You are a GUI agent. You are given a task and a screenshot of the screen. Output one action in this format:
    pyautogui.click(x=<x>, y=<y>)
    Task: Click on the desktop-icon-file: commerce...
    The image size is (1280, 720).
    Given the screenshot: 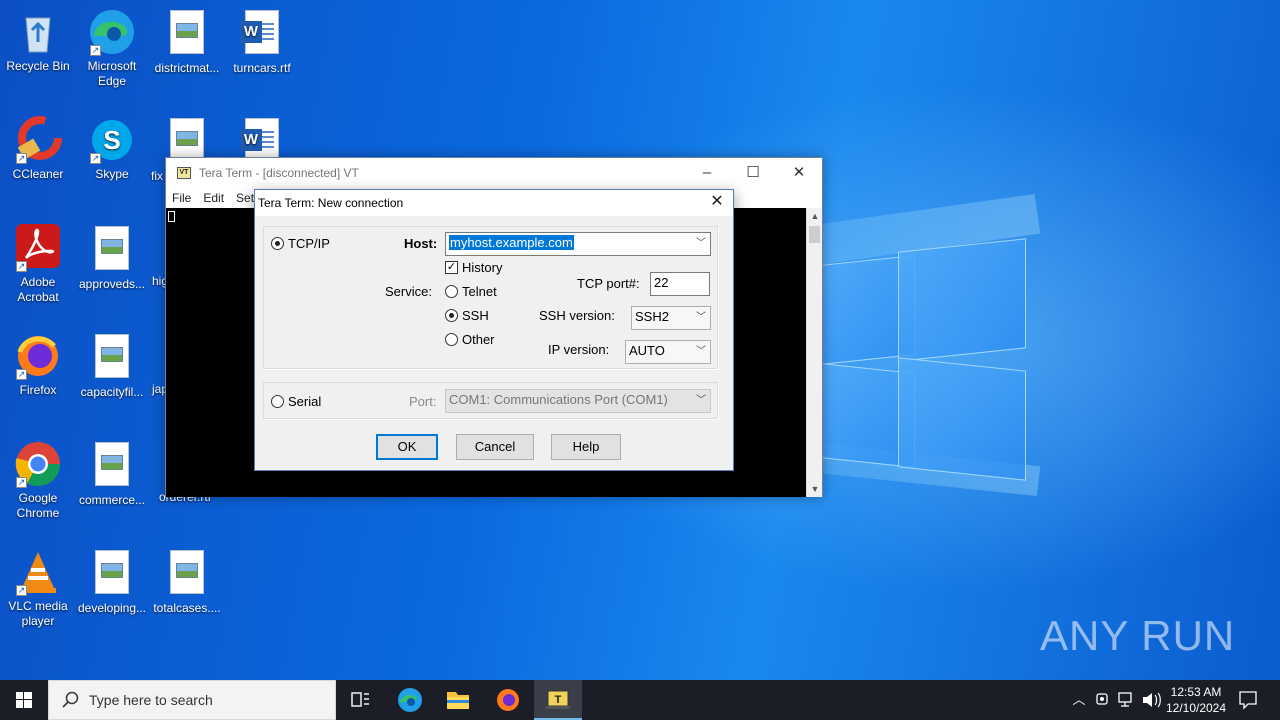 What is the action you would take?
    pyautogui.click(x=112, y=474)
    